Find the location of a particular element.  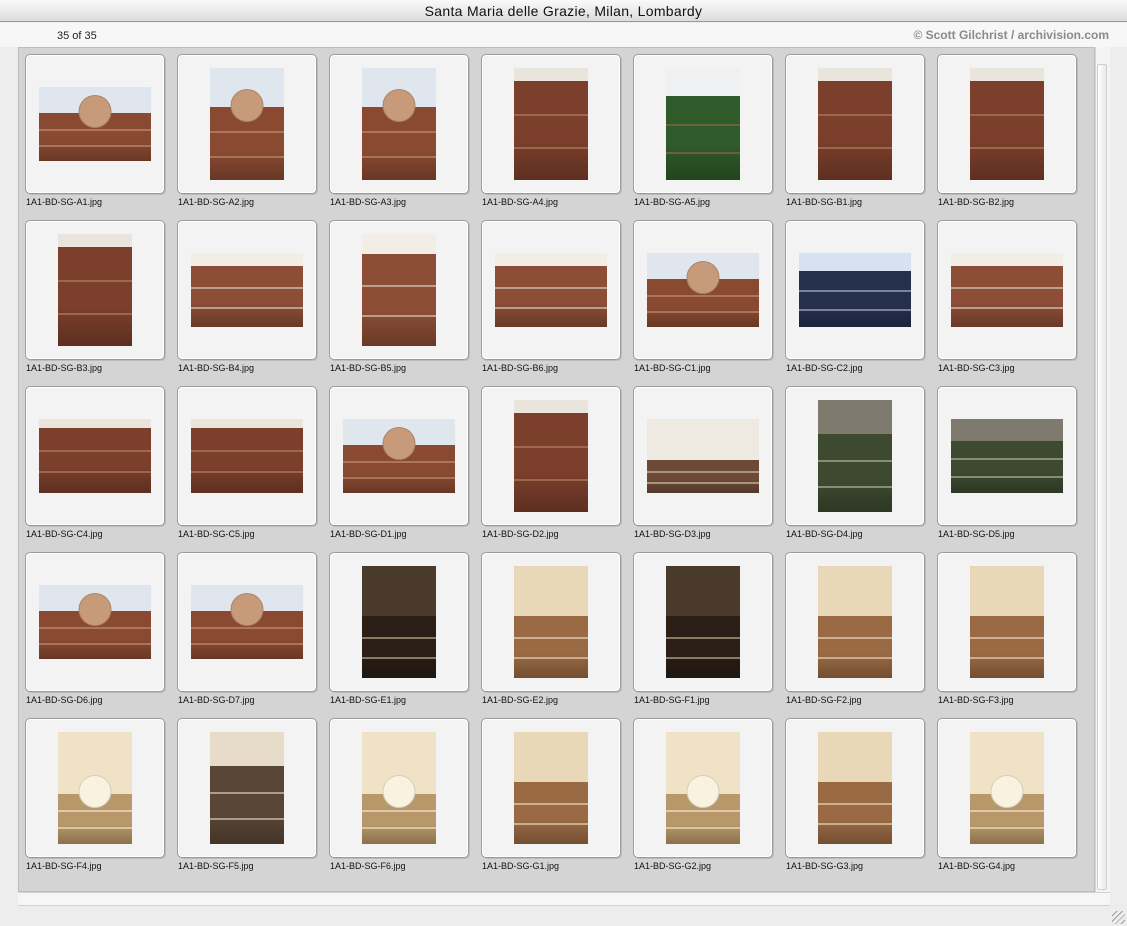

resize-grip-icon is located at coordinates (1118, 917).